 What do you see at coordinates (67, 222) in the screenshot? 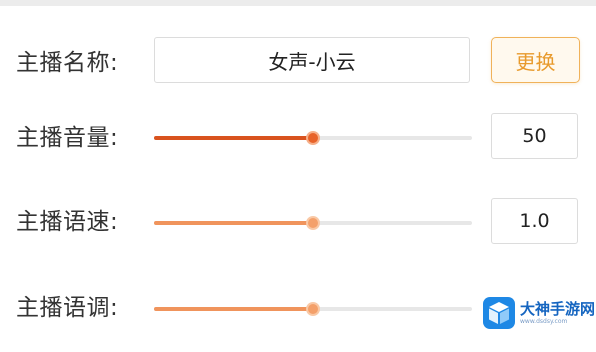
I see `speed-label: 主播语速:` at bounding box center [67, 222].